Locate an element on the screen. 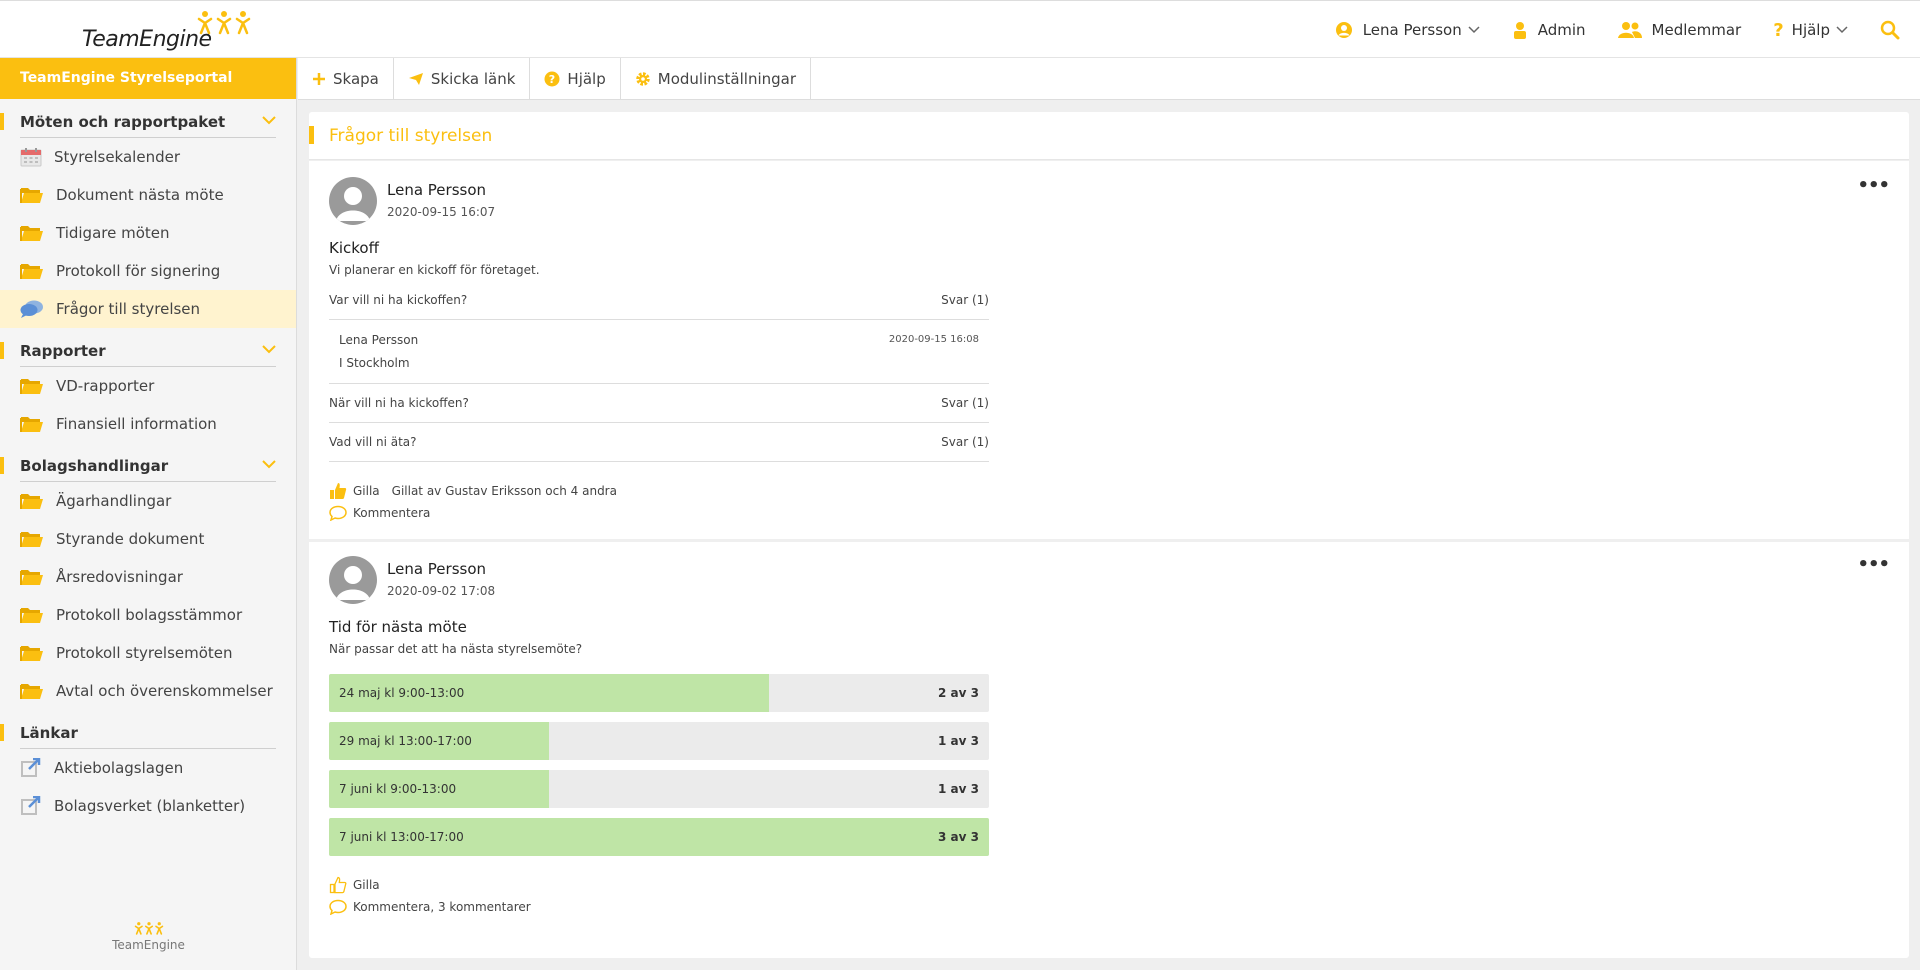  sidebar-item: Protokoll för signering is located at coordinates (148, 271).